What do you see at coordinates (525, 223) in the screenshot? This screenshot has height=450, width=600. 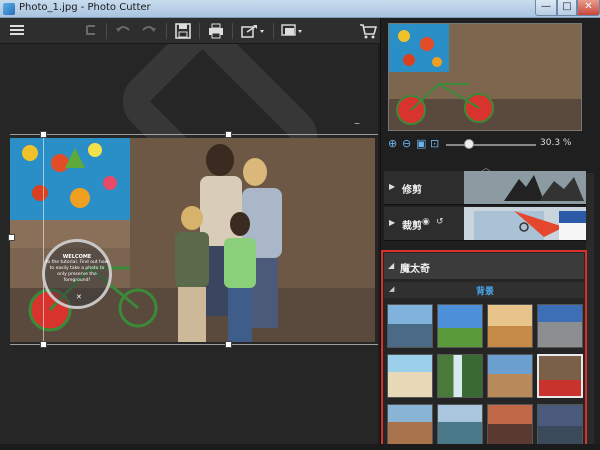 I see `cut-illustration` at bounding box center [525, 223].